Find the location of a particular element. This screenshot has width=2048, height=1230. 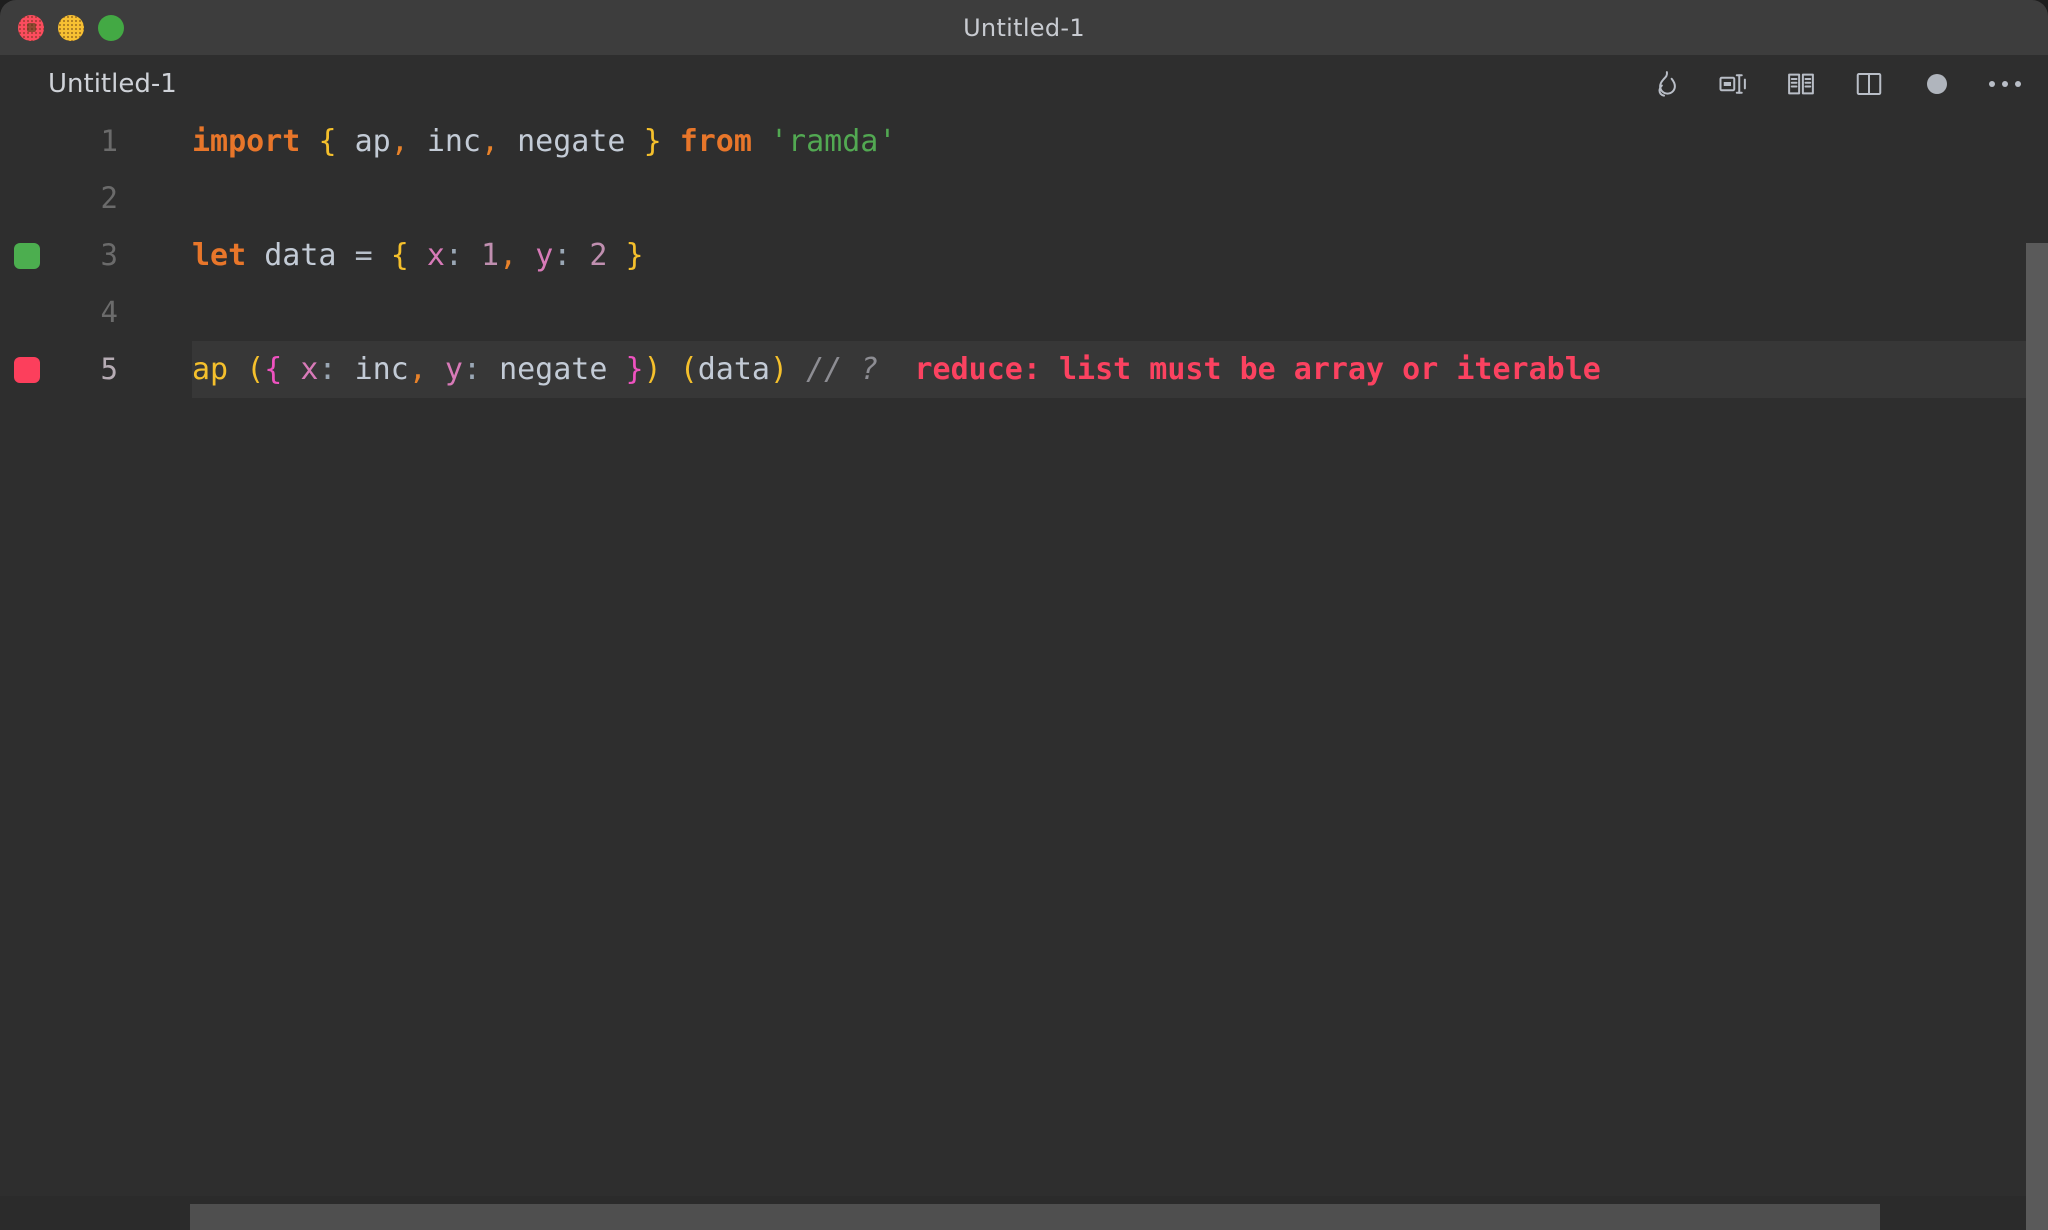

token: = is located at coordinates (363, 255).